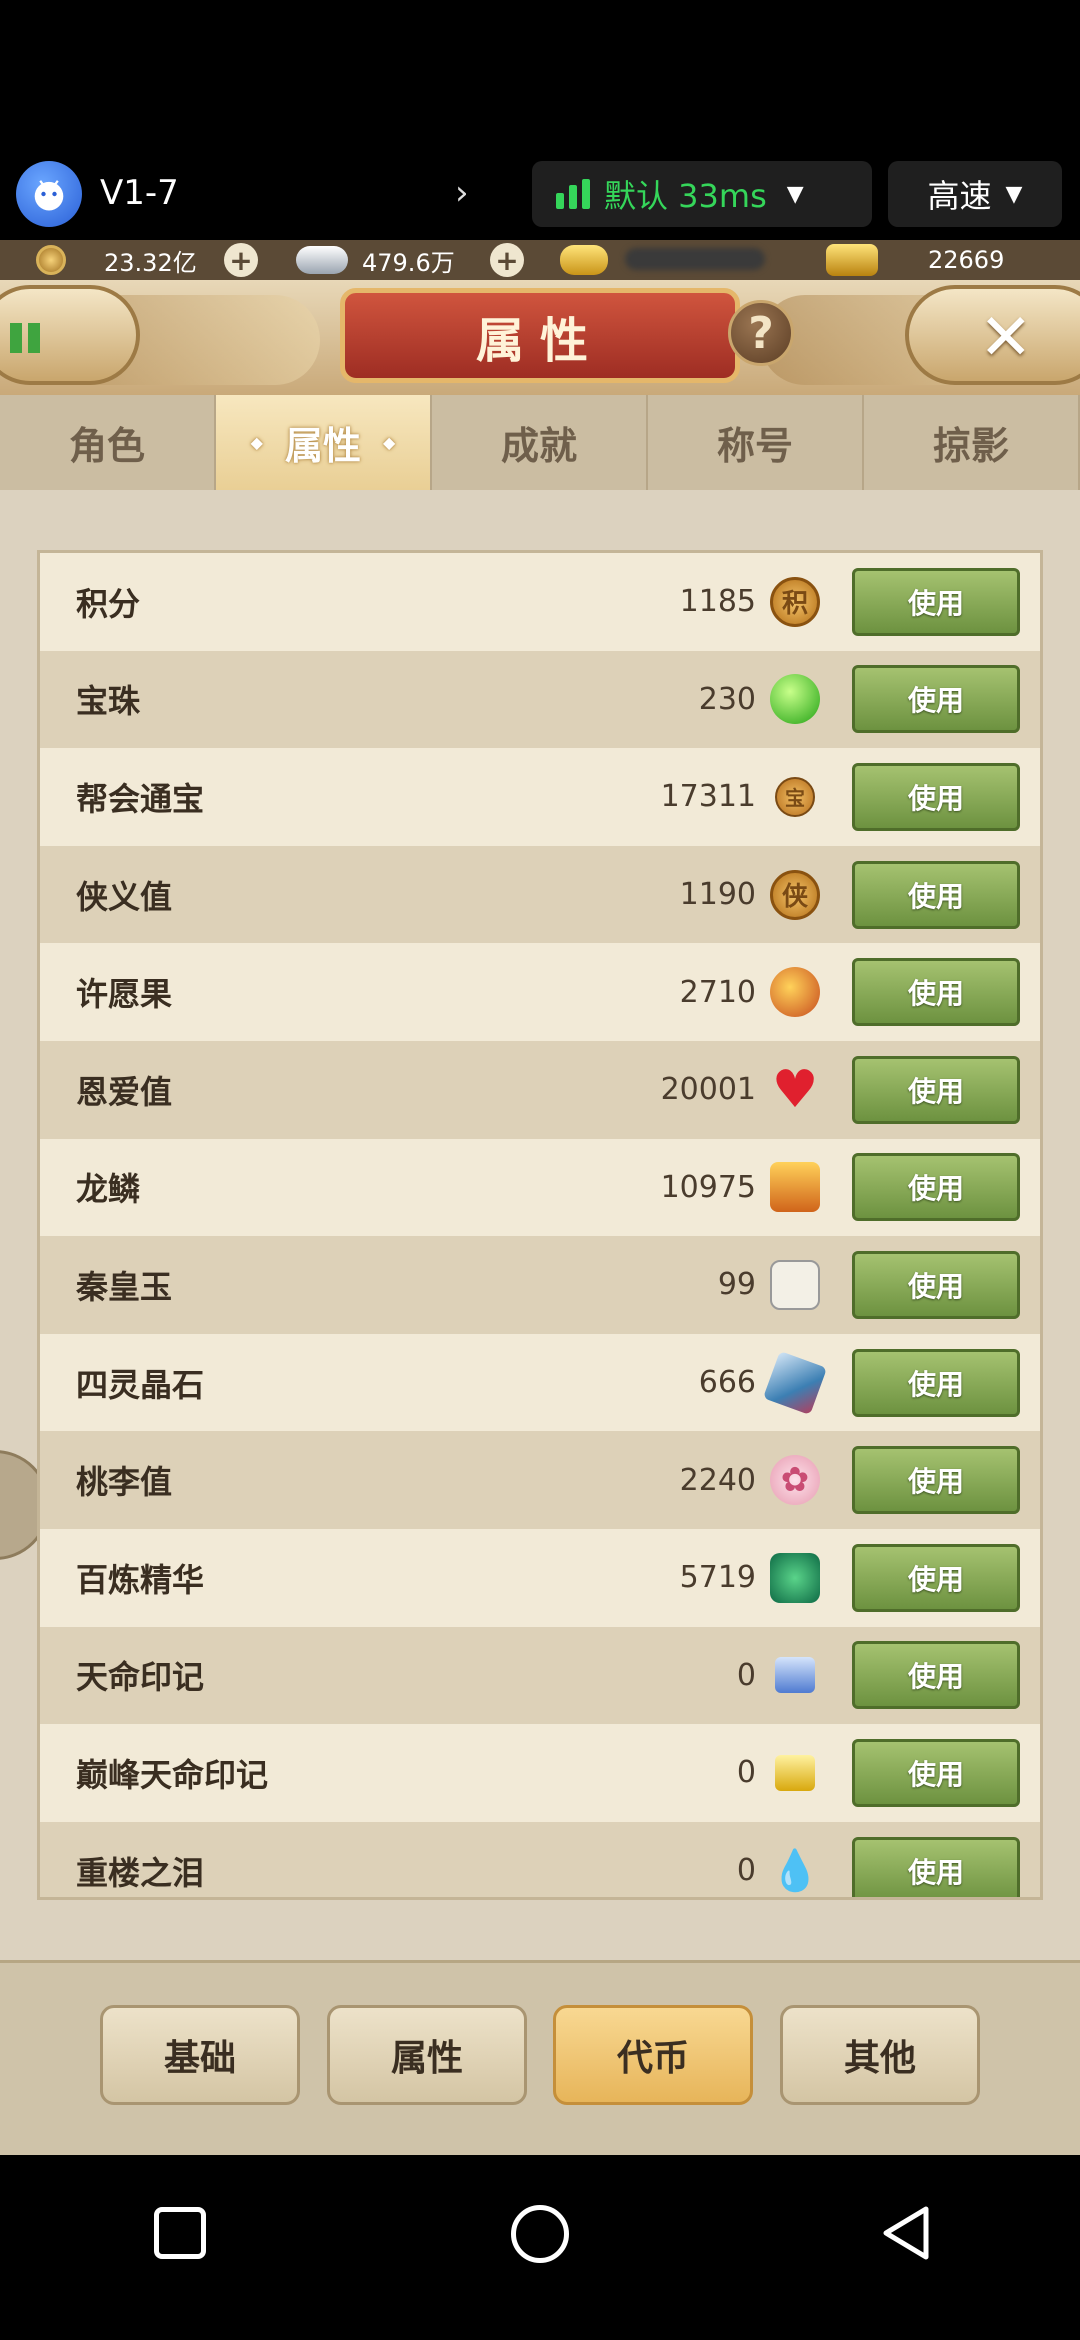 The image size is (1080, 2340). I want to click on bound-ingot, so click(852, 260).